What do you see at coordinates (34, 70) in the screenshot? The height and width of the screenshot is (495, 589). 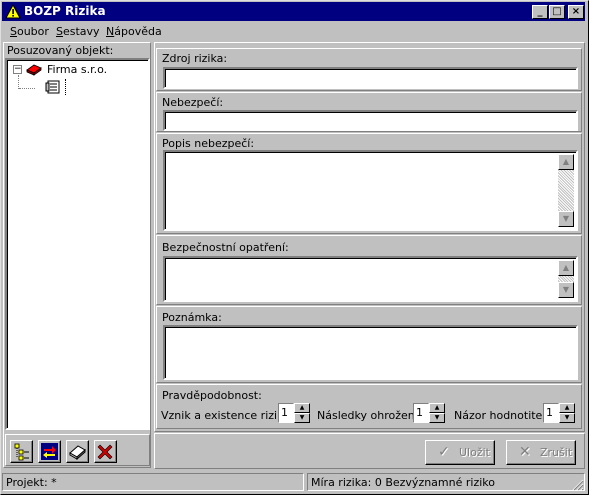 I see `firm-icon` at bounding box center [34, 70].